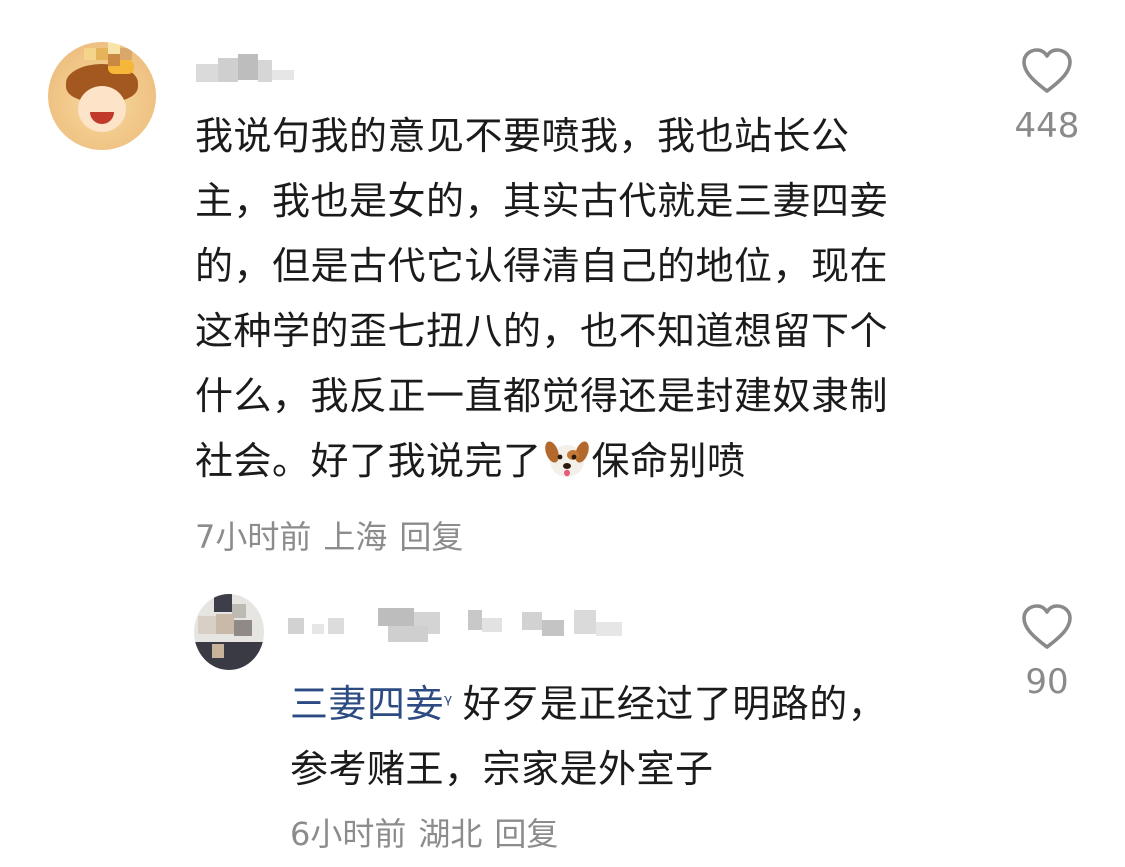  I want to click on reply-location: 湖北, so click(450, 834).